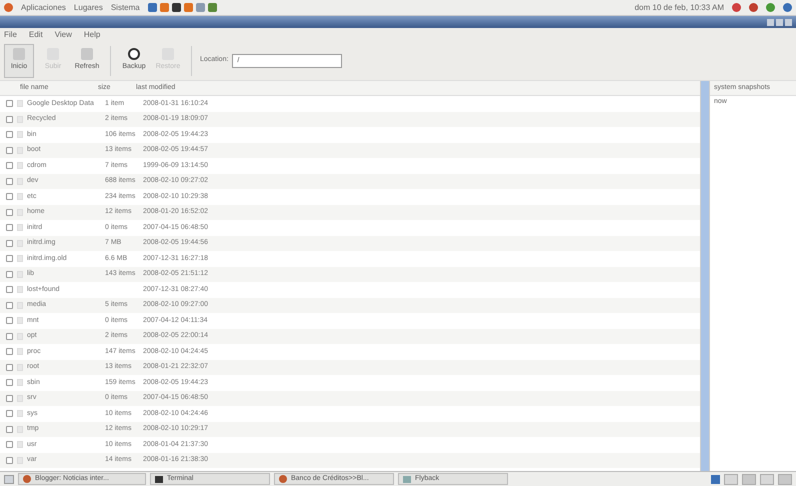 The width and height of the screenshot is (796, 486). I want to click on clock: dom 10 de feb, 10:33 AM, so click(679, 8).